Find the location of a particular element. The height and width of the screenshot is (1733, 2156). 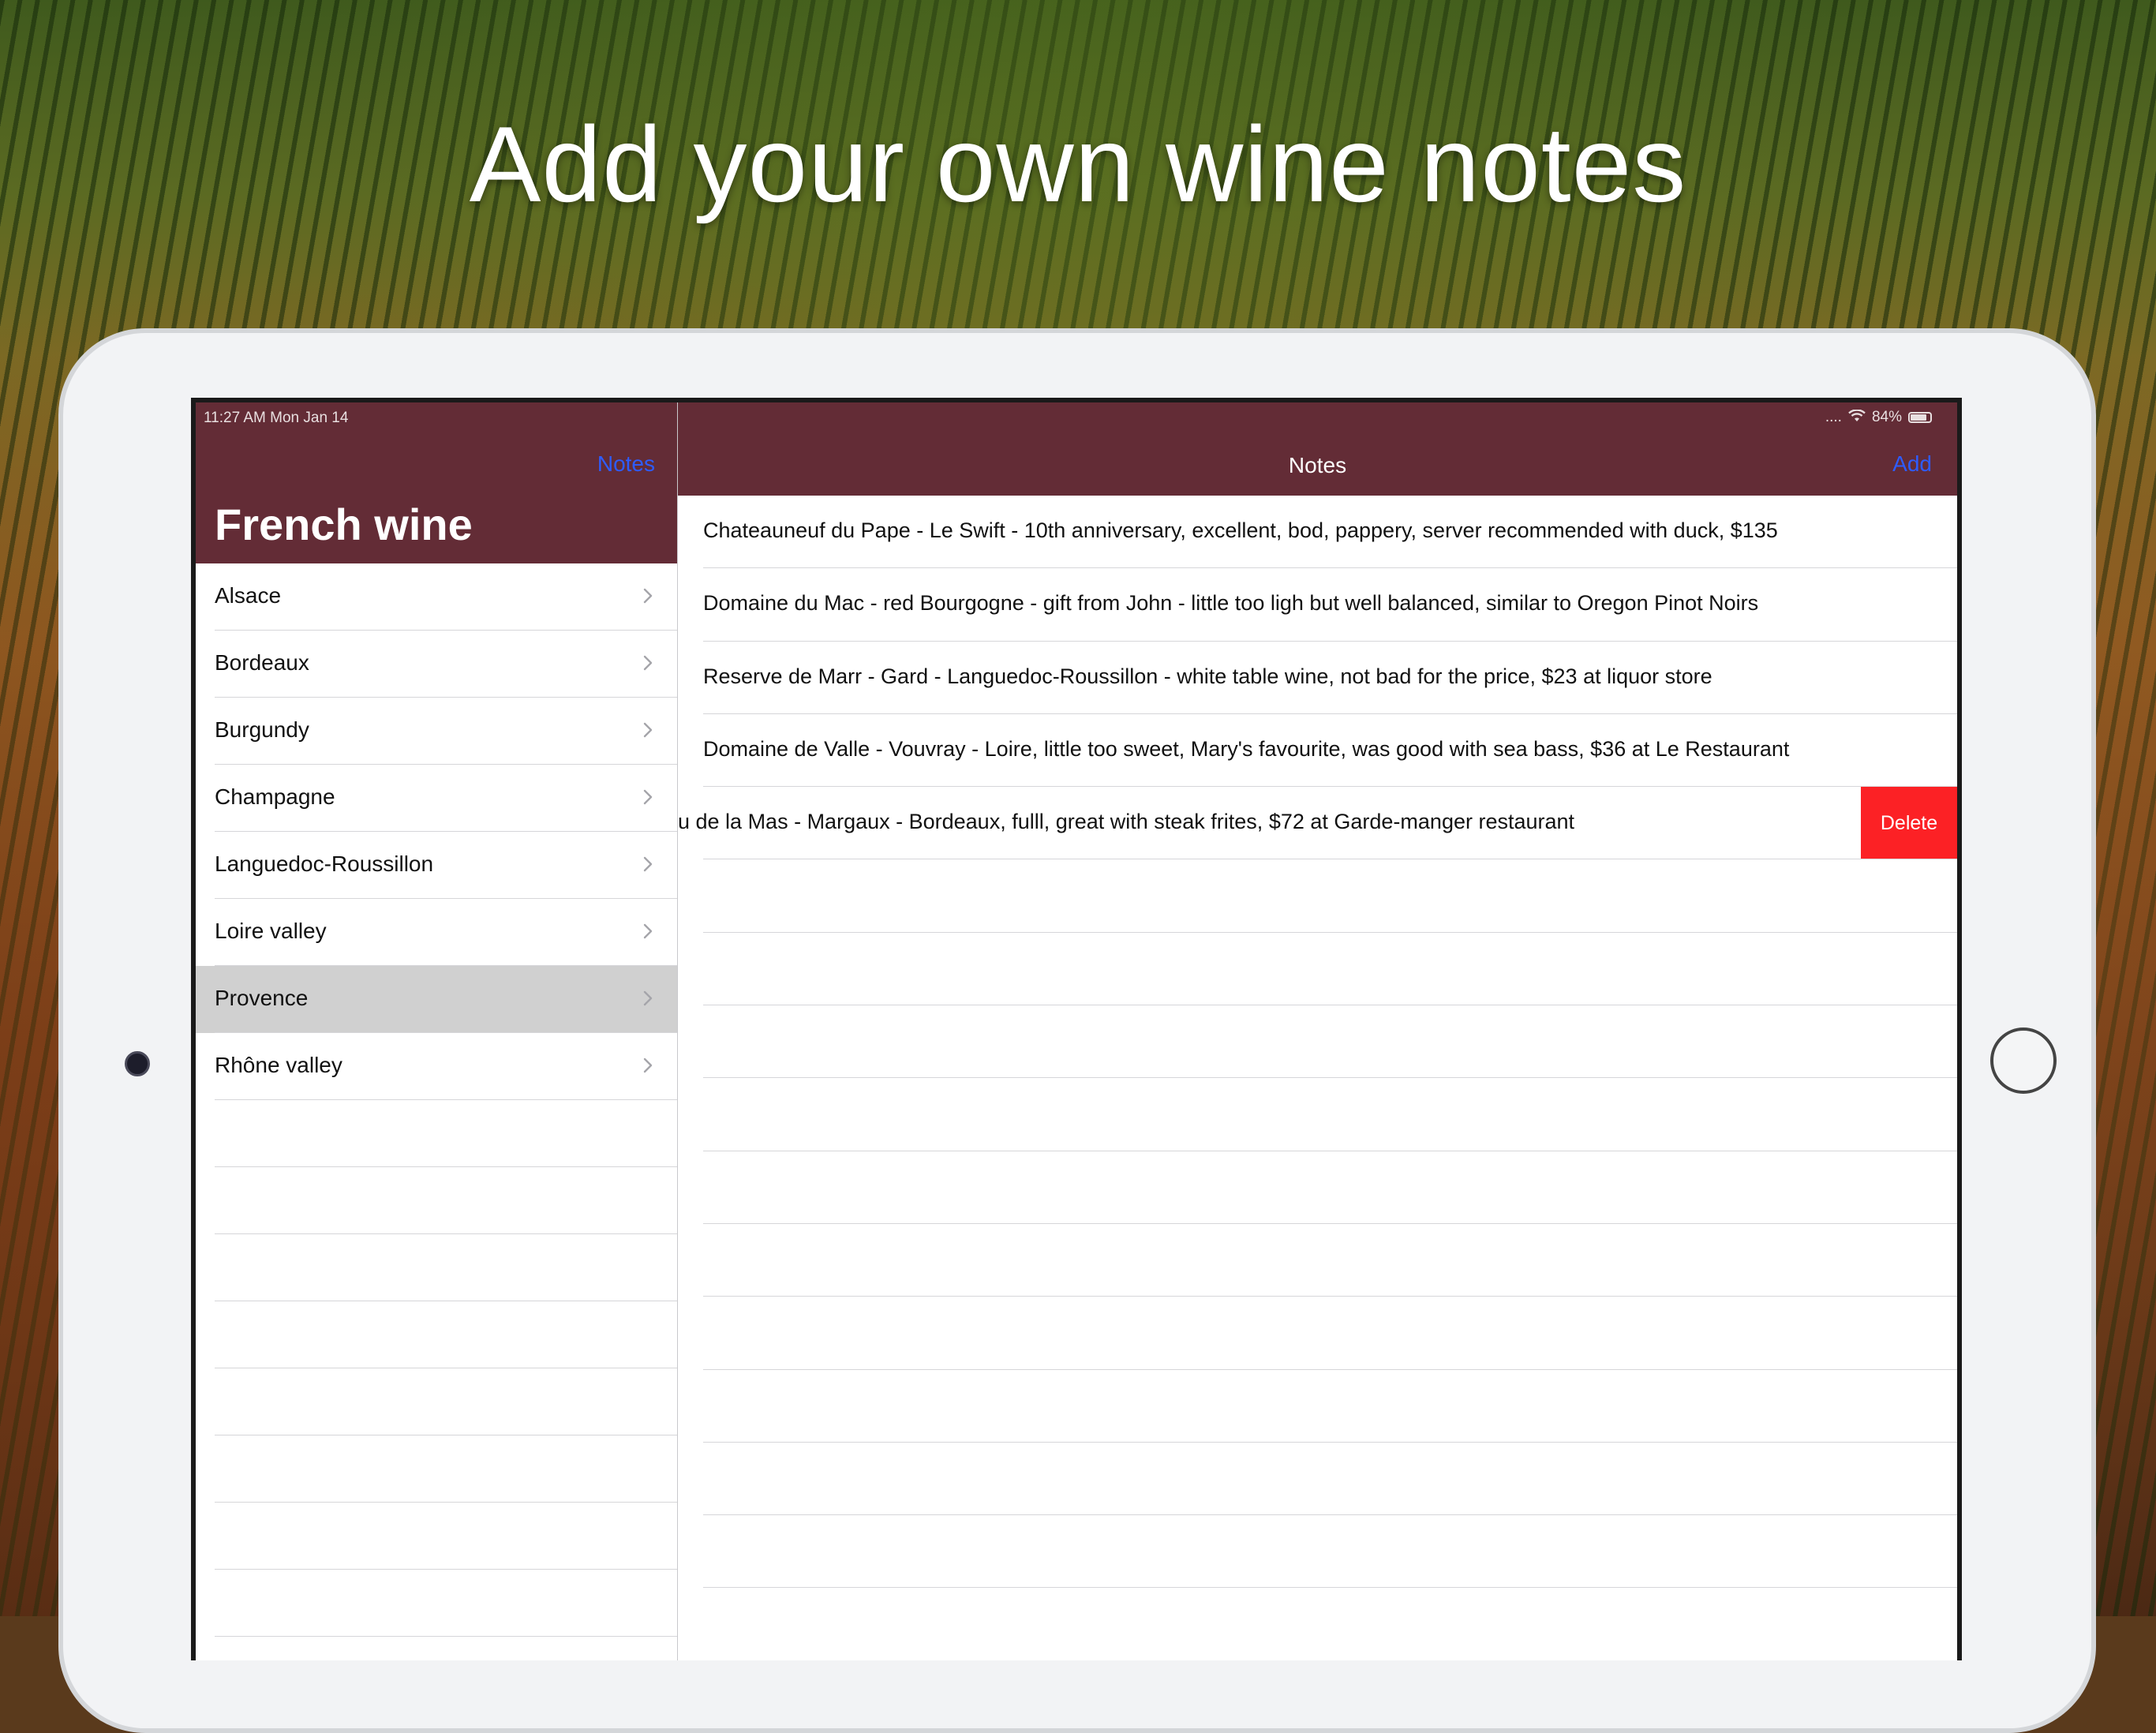

status-right: .... 84% is located at coordinates (1878, 417).